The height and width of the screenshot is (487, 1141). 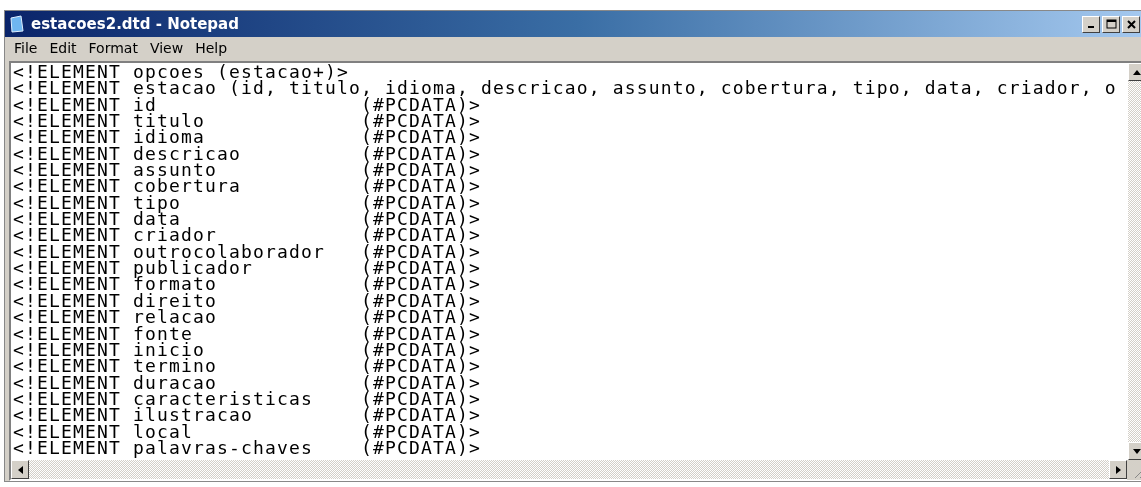 I want to click on code-line: <!ELEMENT outrocolaborador (#PCDATA)>, so click(x=247, y=252).